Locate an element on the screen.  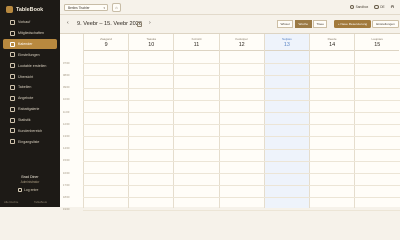
gear-icon is located at coordinates (12, 55).